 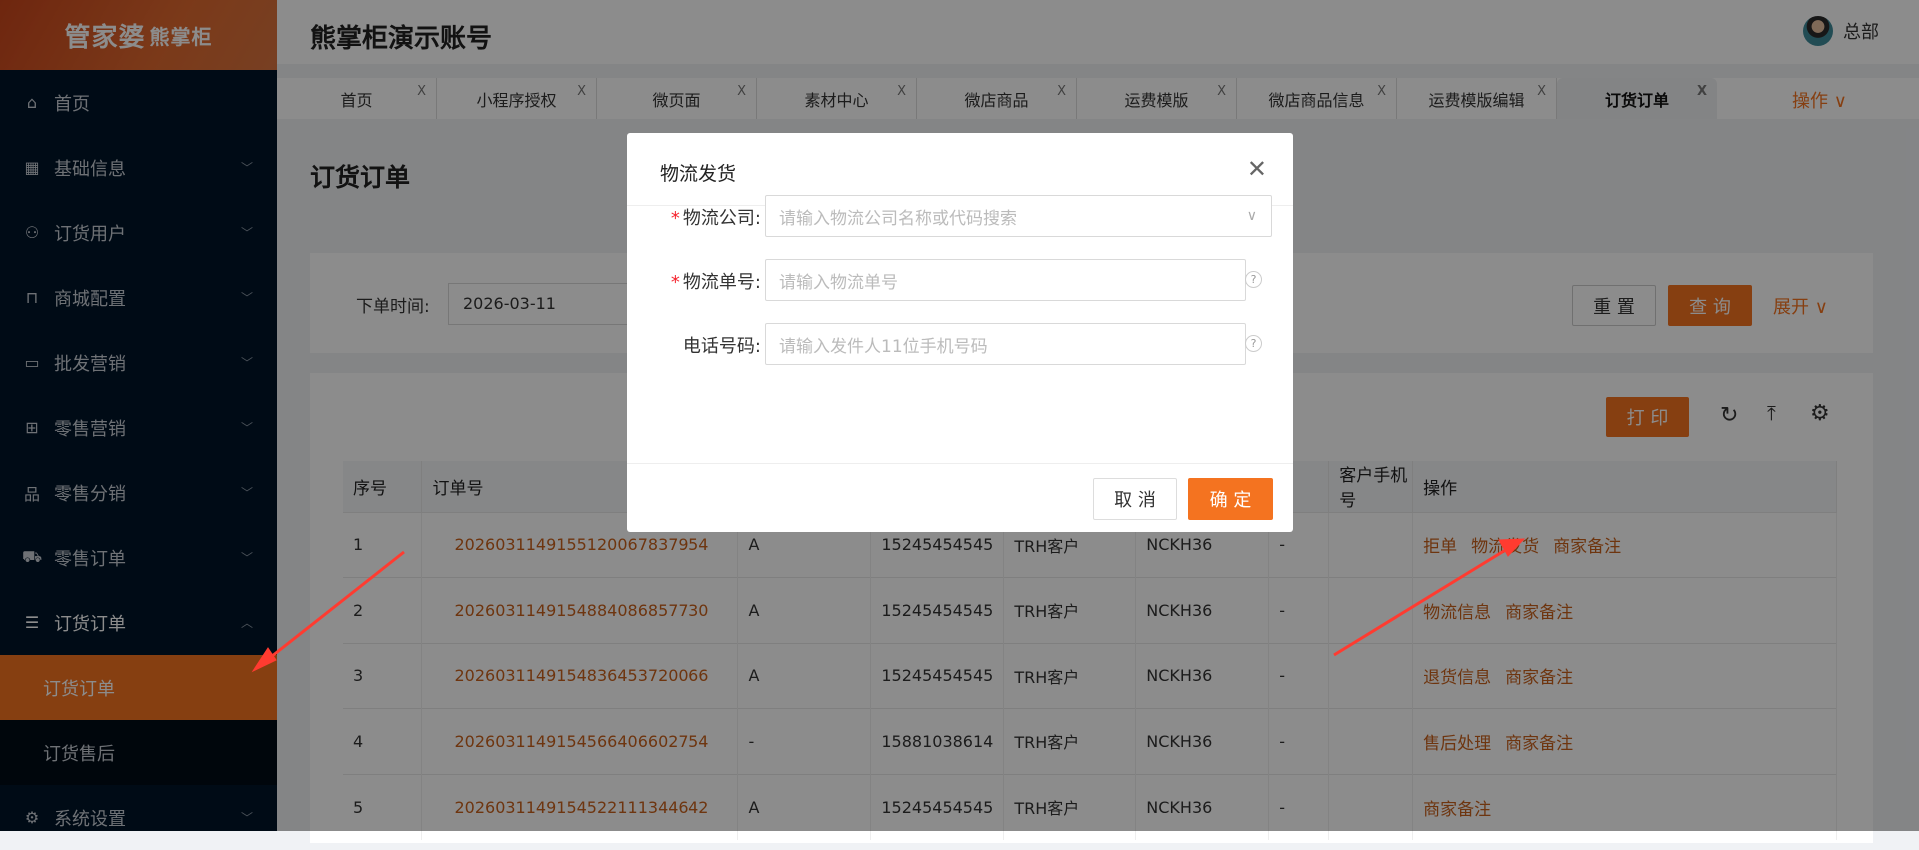 What do you see at coordinates (1257, 169) in the screenshot?
I see `close-icon: ✕` at bounding box center [1257, 169].